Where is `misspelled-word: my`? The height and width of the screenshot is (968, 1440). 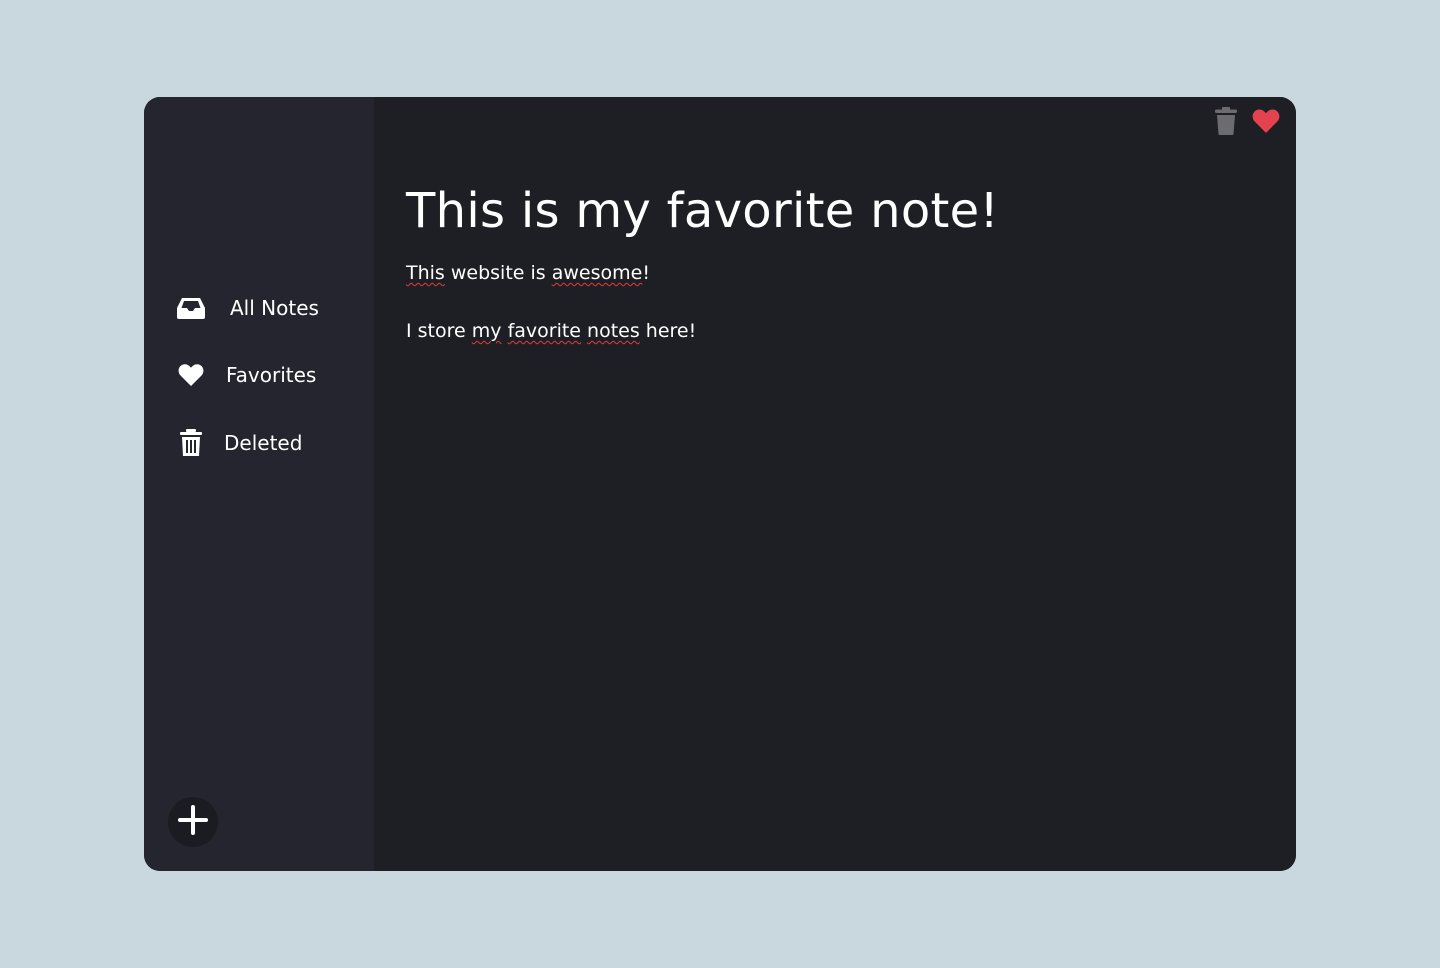 misspelled-word: my is located at coordinates (486, 331).